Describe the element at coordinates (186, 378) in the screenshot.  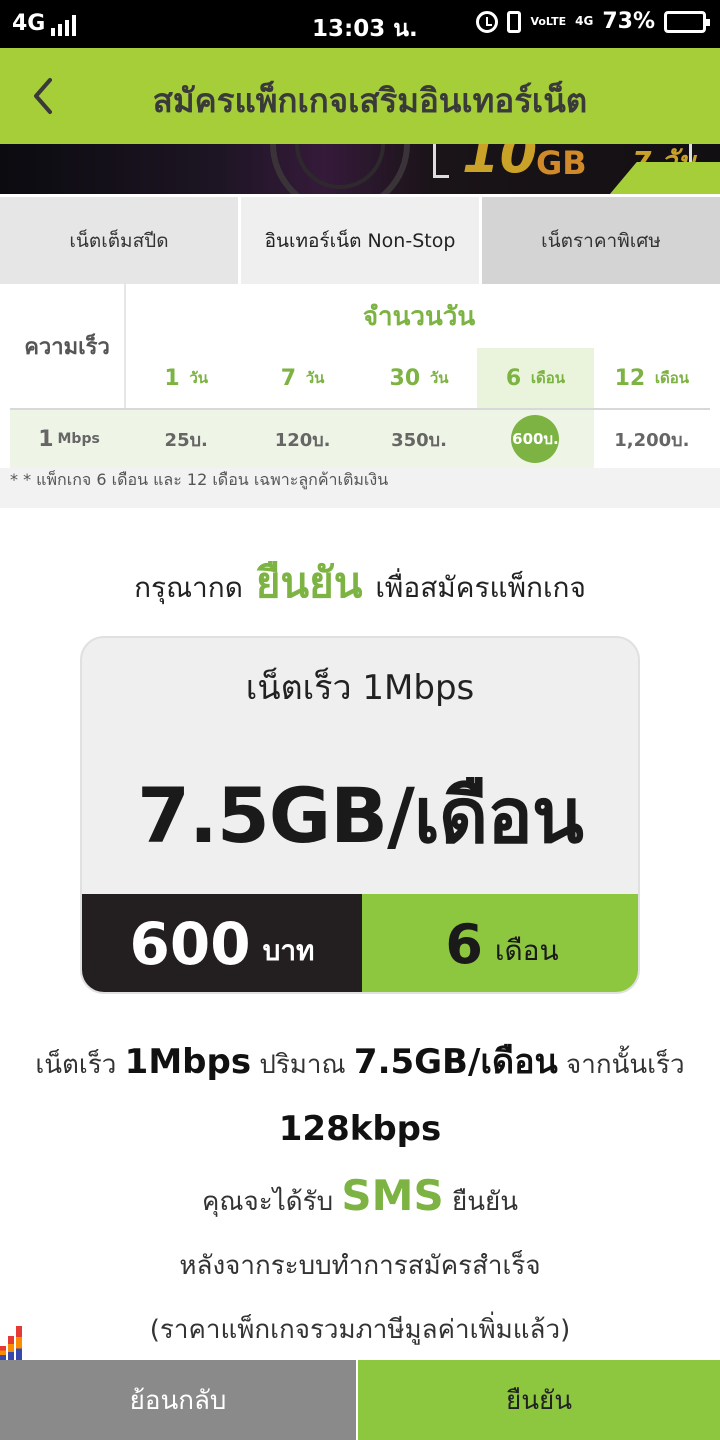
I see `duration-header-1d: 1 วัน` at that location.